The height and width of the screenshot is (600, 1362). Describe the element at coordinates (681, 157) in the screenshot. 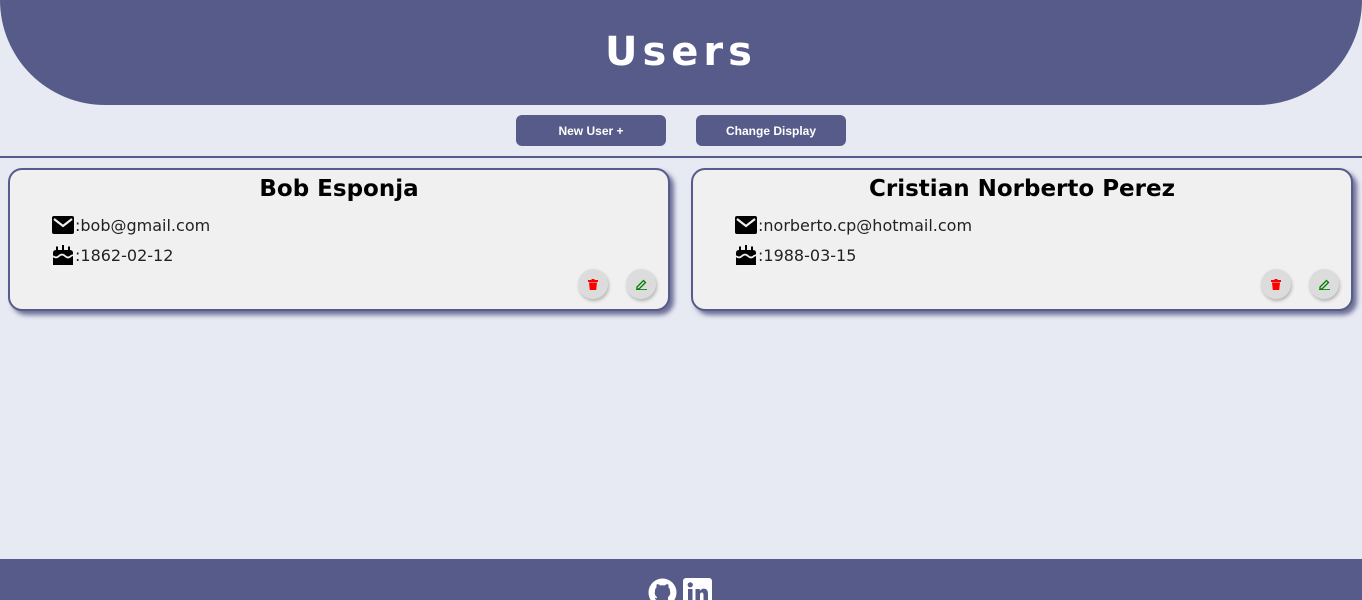

I see `divider` at that location.